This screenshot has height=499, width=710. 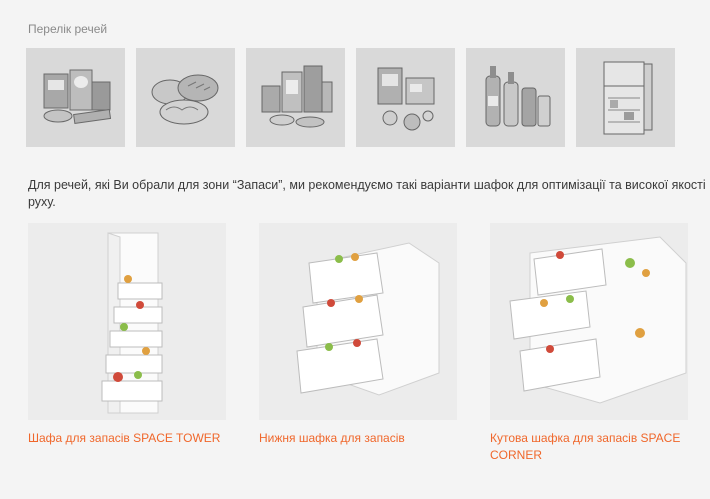 I want to click on section-title: Перелік речей, so click(x=68, y=29).